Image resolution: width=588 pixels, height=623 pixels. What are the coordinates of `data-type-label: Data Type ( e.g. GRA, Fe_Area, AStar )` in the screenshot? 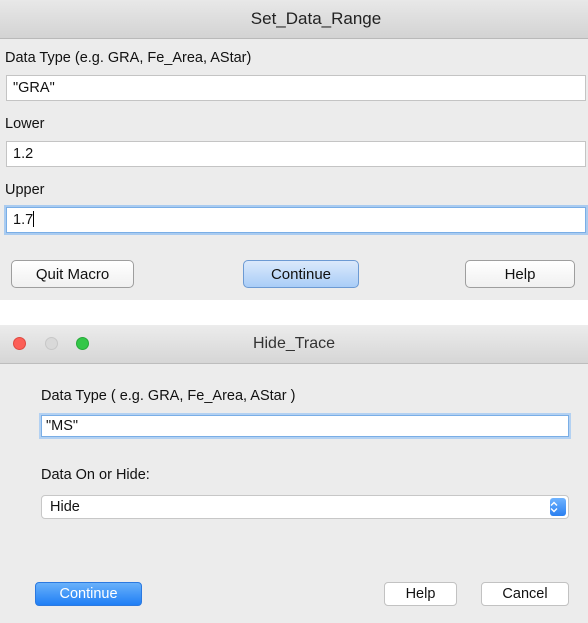 It's located at (168, 396).